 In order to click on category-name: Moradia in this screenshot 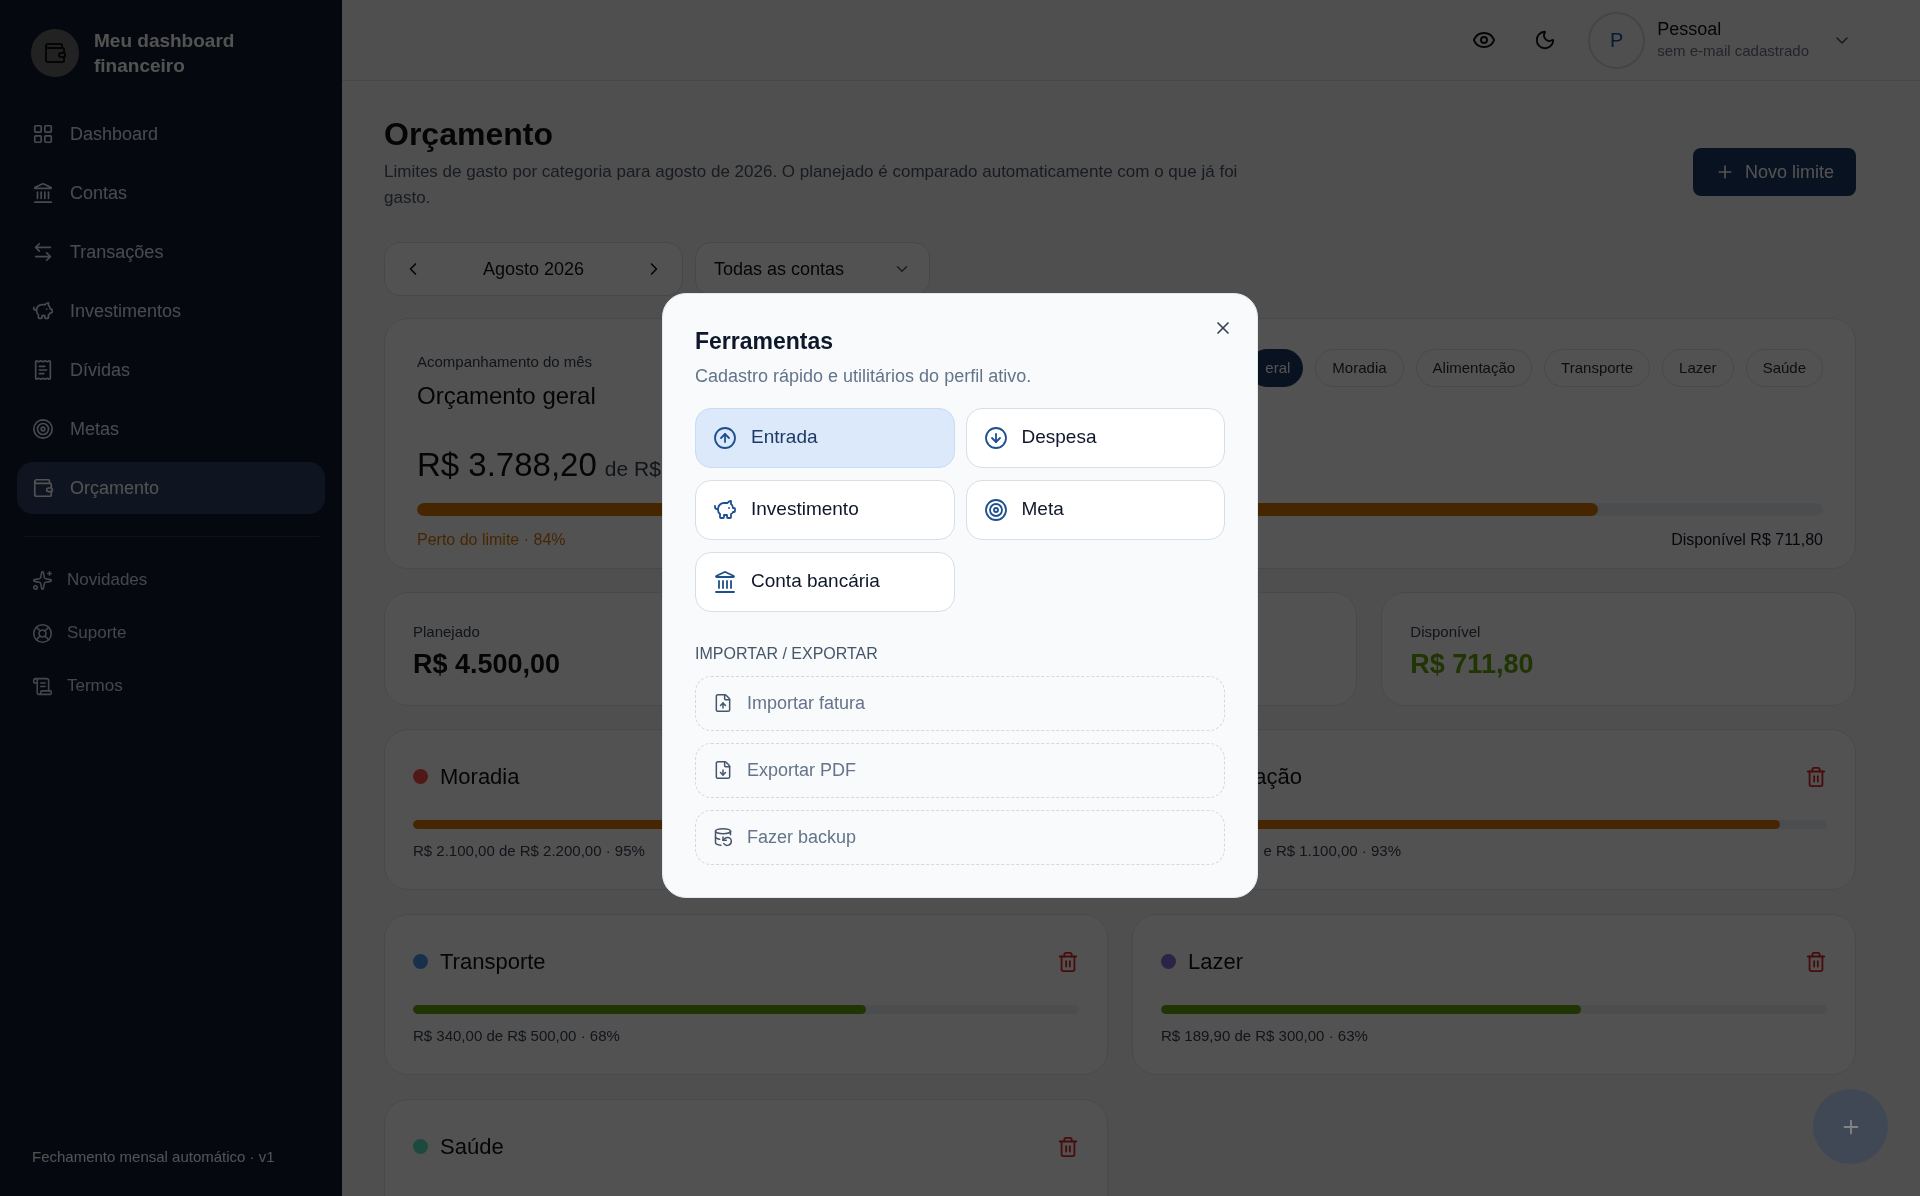, I will do `click(480, 777)`.